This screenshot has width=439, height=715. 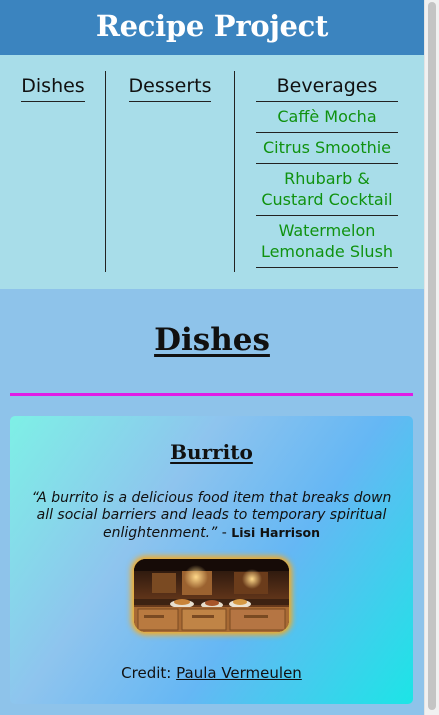 What do you see at coordinates (146, 673) in the screenshot?
I see `credit-label: Credit:` at bounding box center [146, 673].